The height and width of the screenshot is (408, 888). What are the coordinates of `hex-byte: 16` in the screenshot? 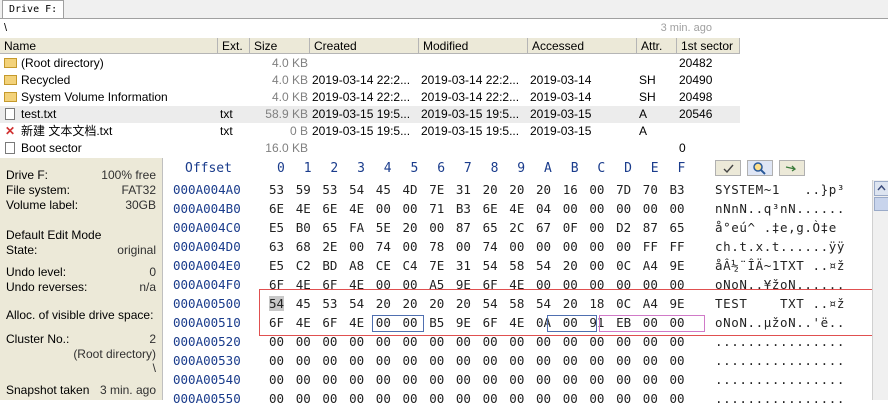 It's located at (570, 189).